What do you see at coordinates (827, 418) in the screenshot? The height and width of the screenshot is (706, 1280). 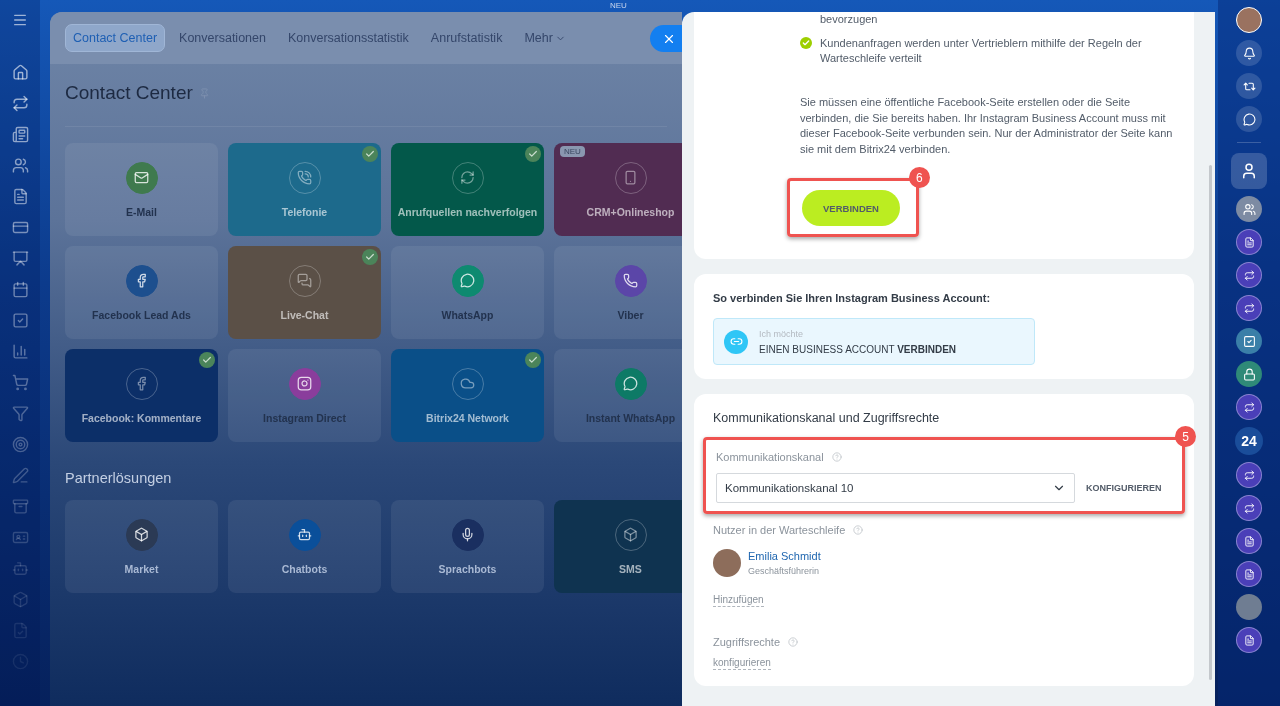 I see `card-title: Kommunikationskanal und Zugriffsrechte` at bounding box center [827, 418].